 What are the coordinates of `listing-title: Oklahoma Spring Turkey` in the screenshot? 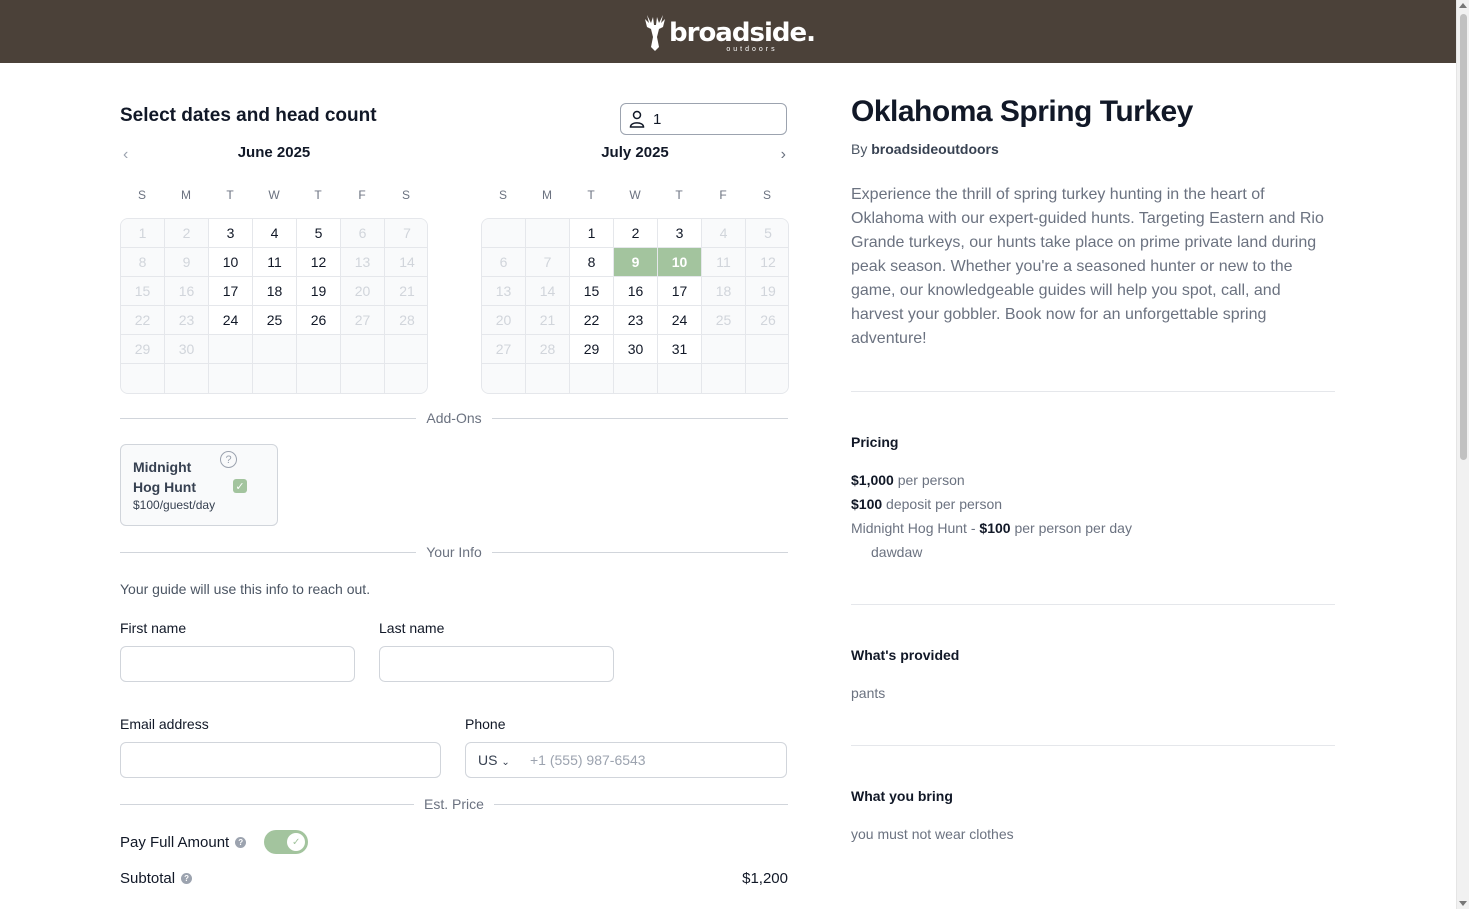 It's located at (1022, 111).